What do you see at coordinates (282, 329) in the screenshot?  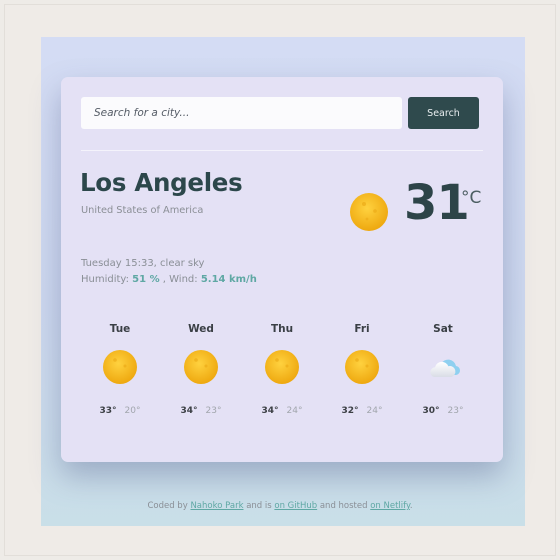 I see `forecast-day-name: Thu` at bounding box center [282, 329].